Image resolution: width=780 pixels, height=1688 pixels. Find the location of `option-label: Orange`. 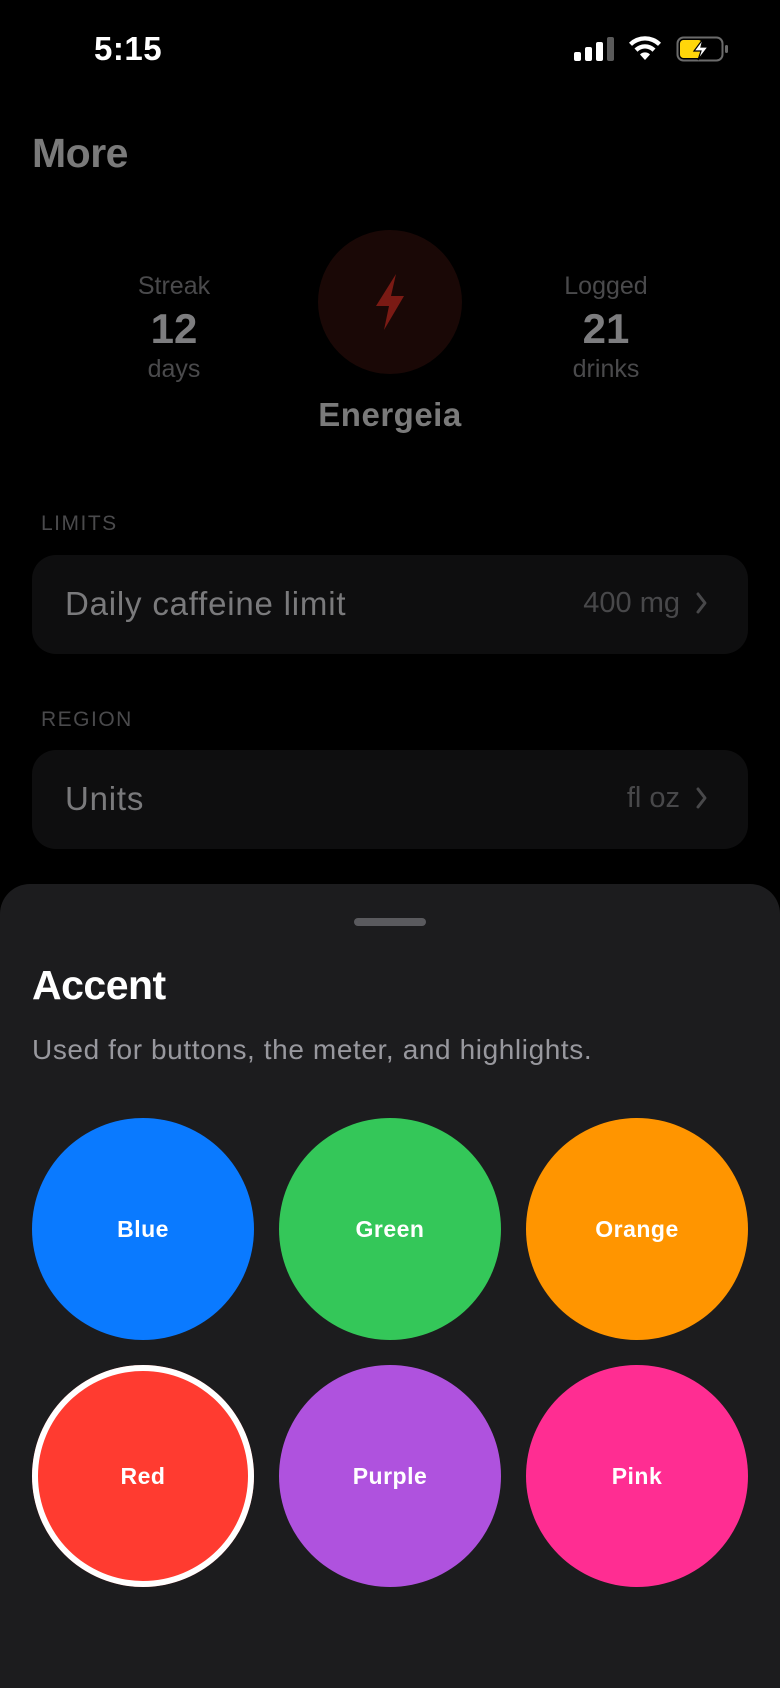

option-label: Orange is located at coordinates (637, 1228).